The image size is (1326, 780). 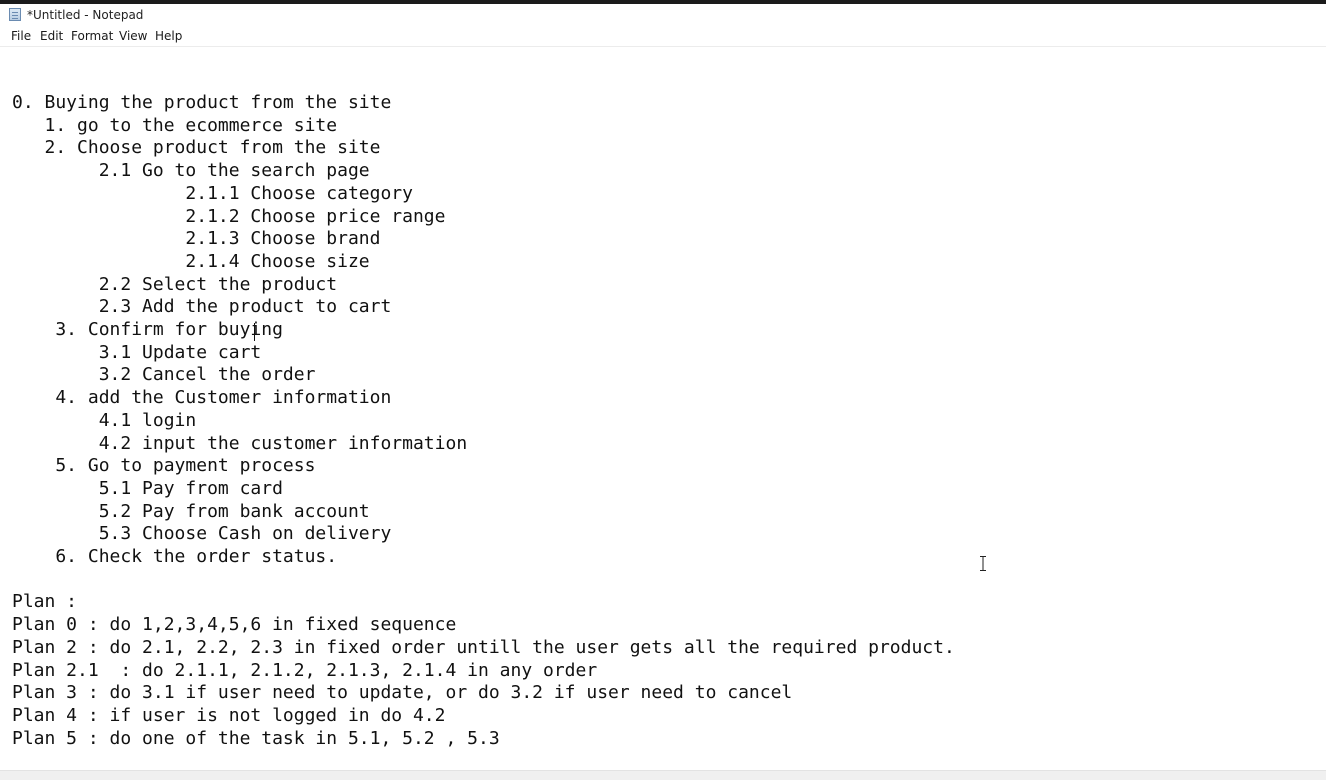 I want to click on menu-format: Format, so click(x=92, y=36).